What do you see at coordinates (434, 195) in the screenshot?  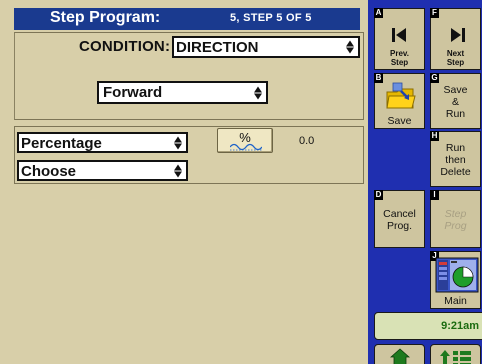 I see `key-label: I` at bounding box center [434, 195].